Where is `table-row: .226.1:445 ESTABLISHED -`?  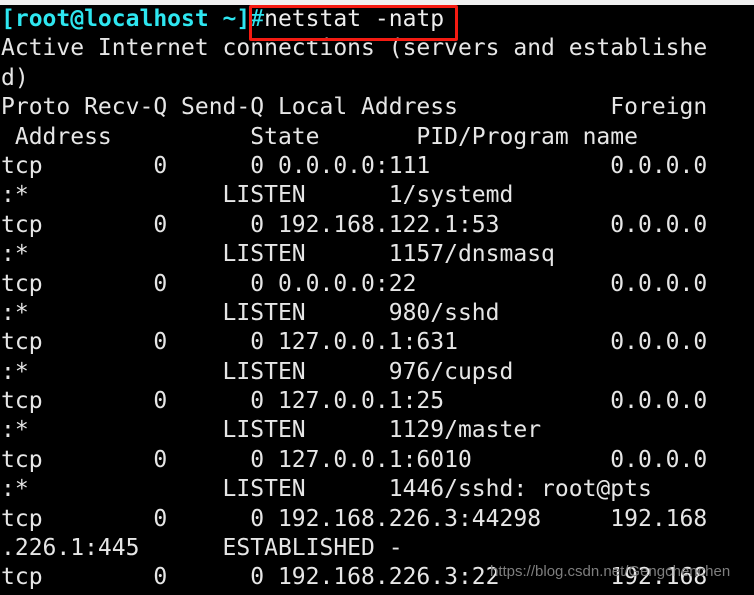
table-row: .226.1:445 ESTABLISHED - is located at coordinates (202, 548).